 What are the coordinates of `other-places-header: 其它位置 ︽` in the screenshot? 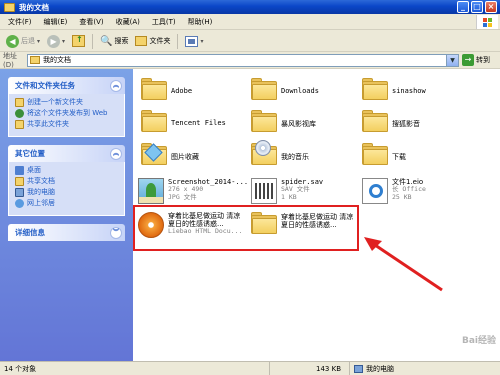 It's located at (66, 153).